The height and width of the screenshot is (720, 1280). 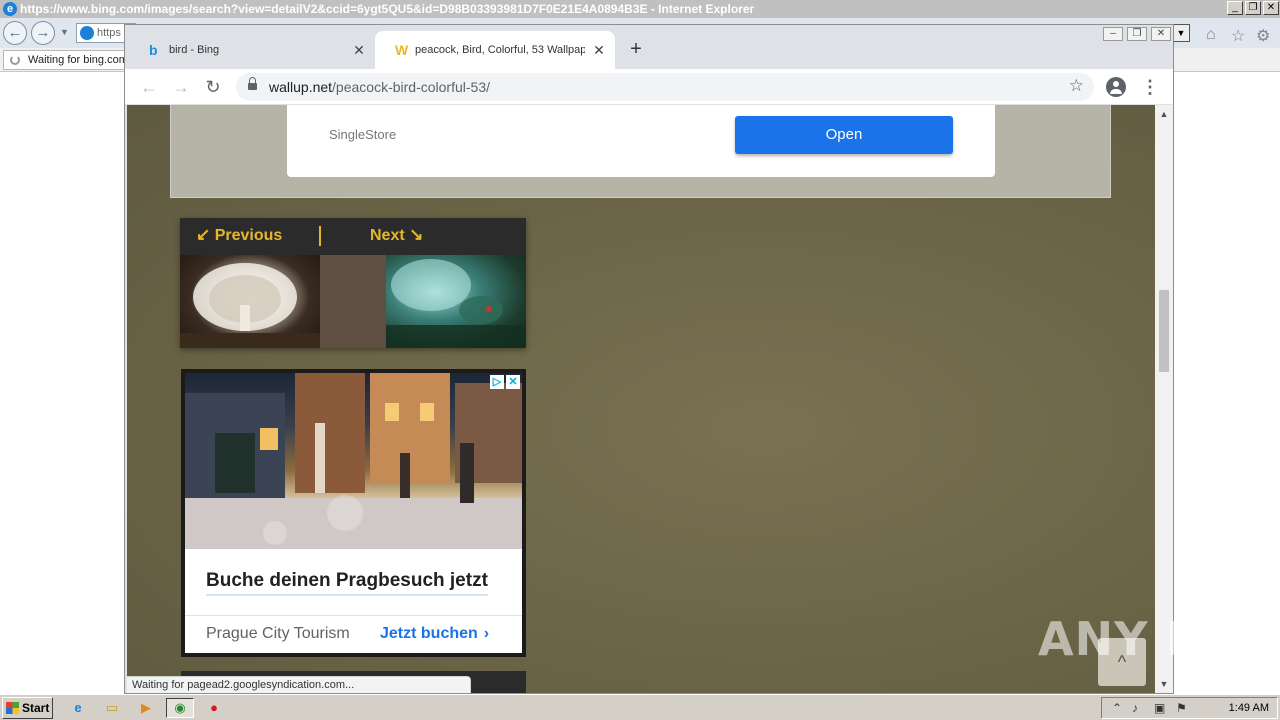 I want to click on minimize-icon: _, so click(x=1235, y=8).